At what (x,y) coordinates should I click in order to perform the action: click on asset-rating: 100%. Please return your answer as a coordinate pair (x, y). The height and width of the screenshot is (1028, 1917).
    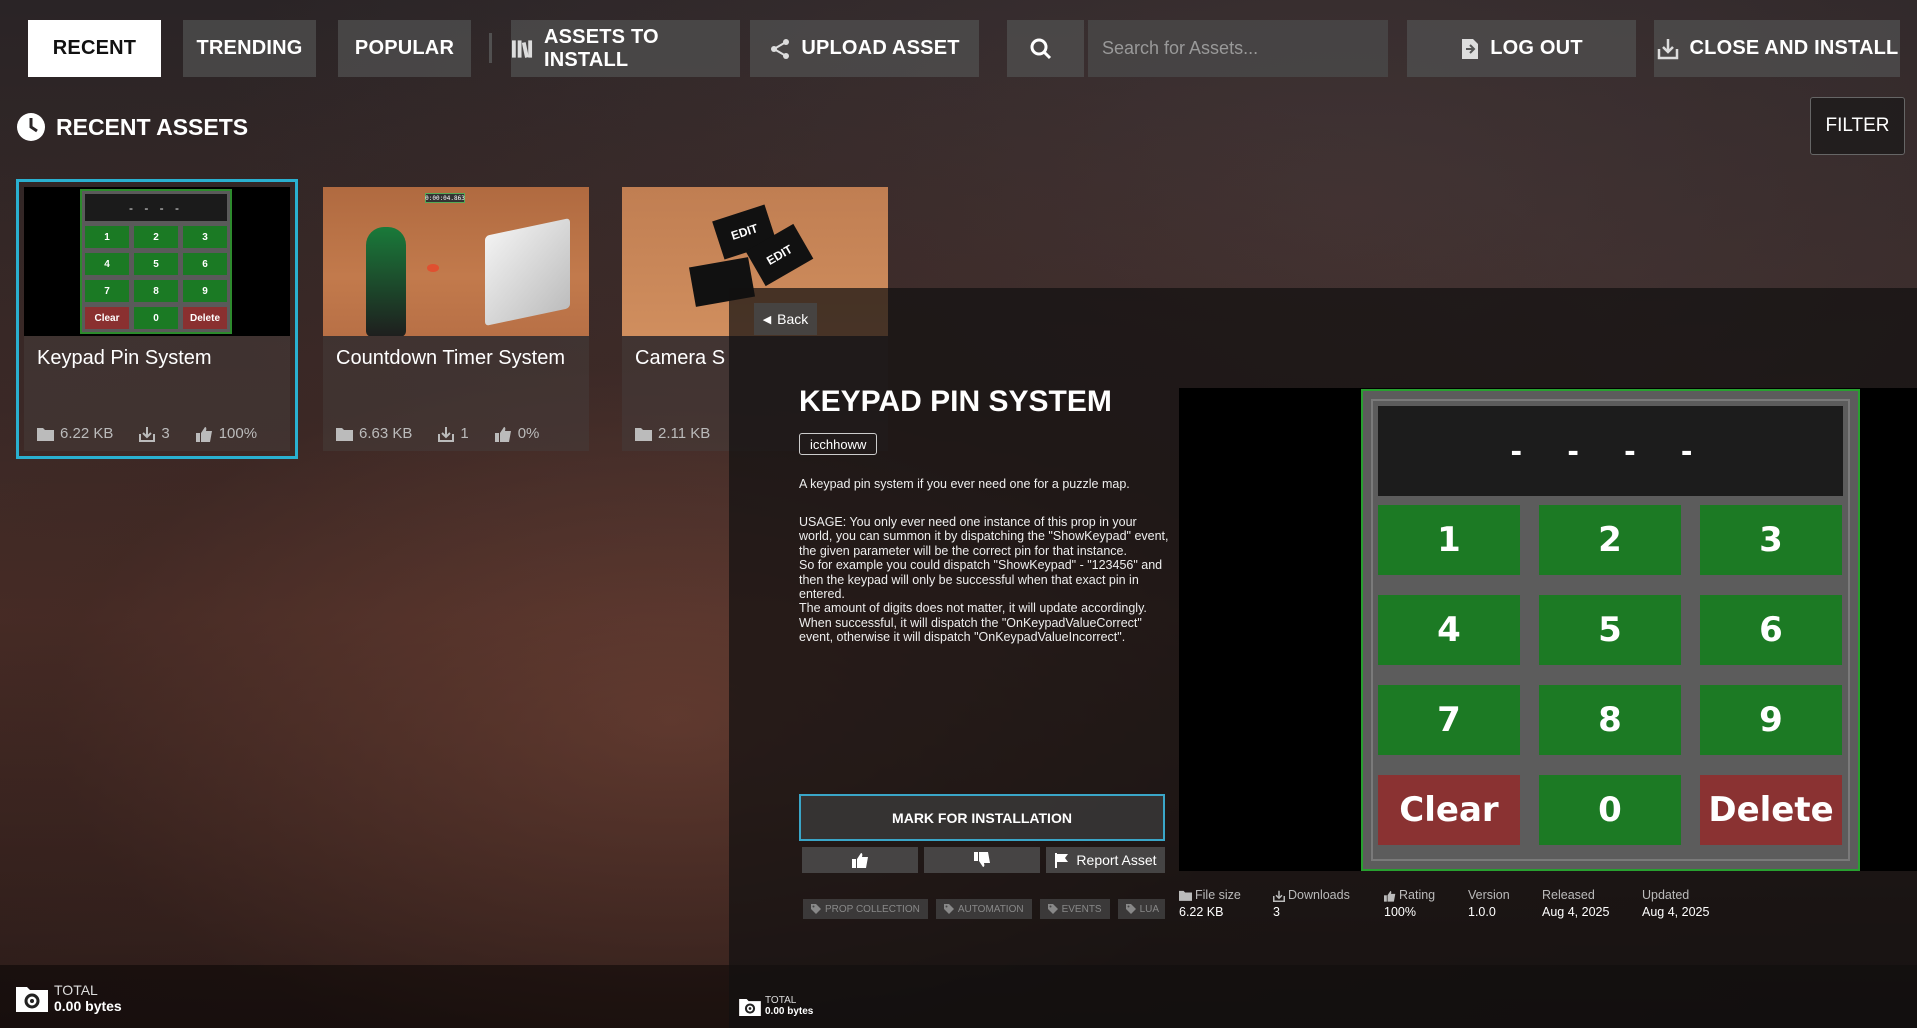
    Looking at the image, I should click on (238, 433).